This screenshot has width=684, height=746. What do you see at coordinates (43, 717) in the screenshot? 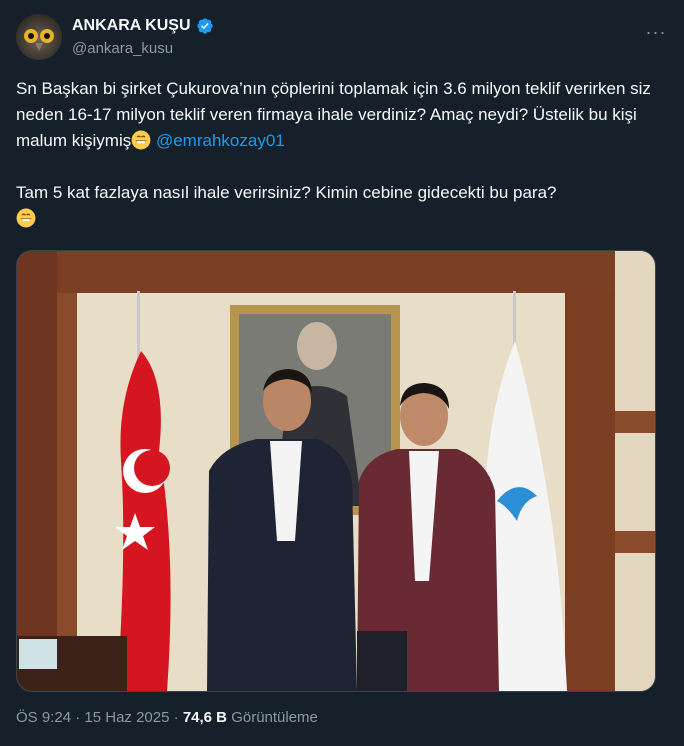
I see `tweet-time: ÖS 9:24` at bounding box center [43, 717].